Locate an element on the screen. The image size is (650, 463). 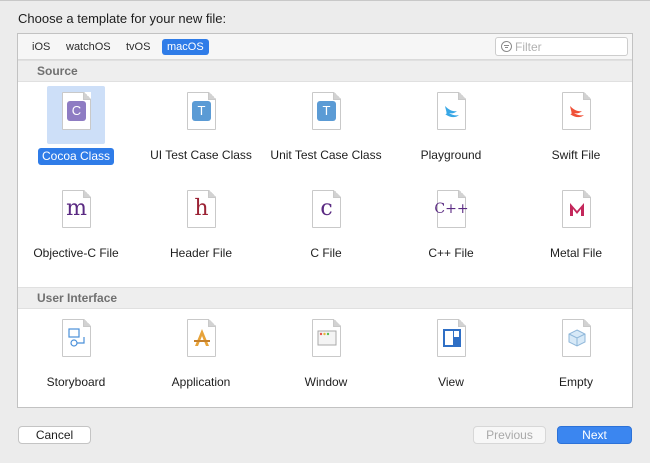
template-label: Application is located at coordinates (201, 382).